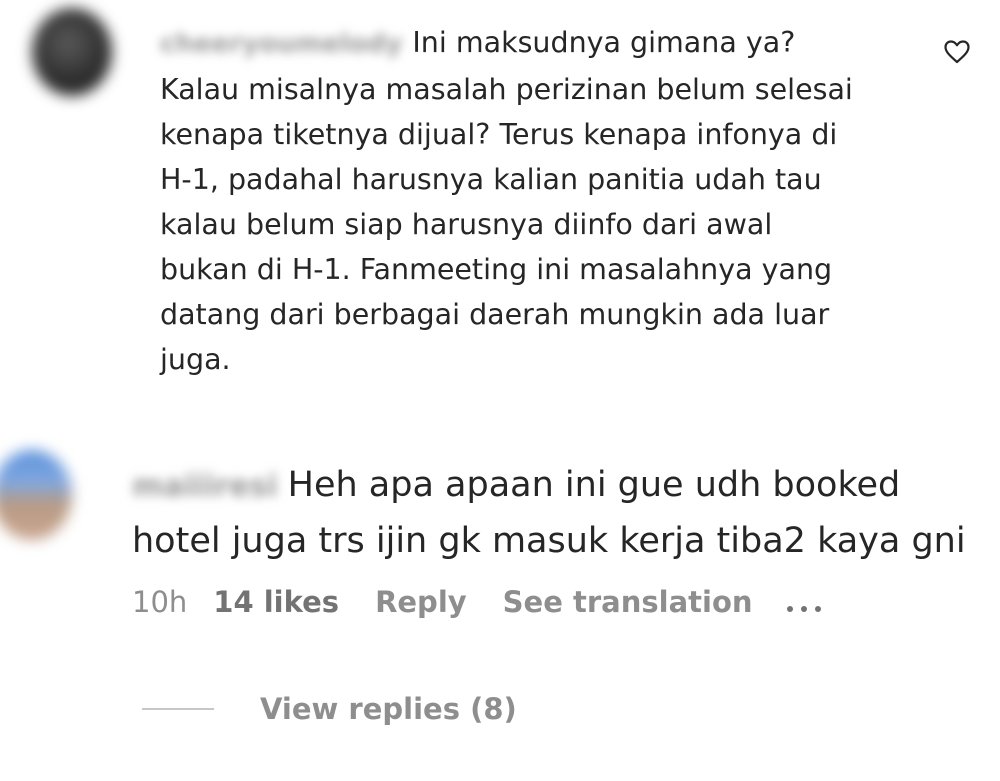 This screenshot has height=781, width=1000. What do you see at coordinates (476, 602) in the screenshot?
I see `comment-meta: 10h 14 likes Reply See translation` at bounding box center [476, 602].